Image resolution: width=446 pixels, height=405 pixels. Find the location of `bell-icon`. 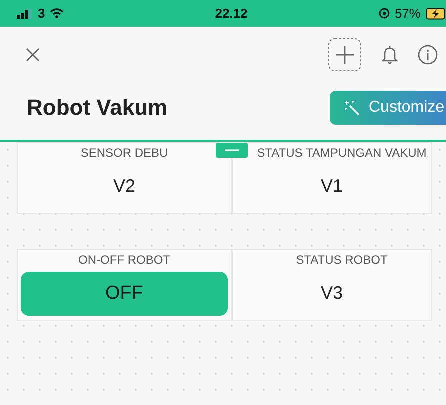

bell-icon is located at coordinates (390, 55).